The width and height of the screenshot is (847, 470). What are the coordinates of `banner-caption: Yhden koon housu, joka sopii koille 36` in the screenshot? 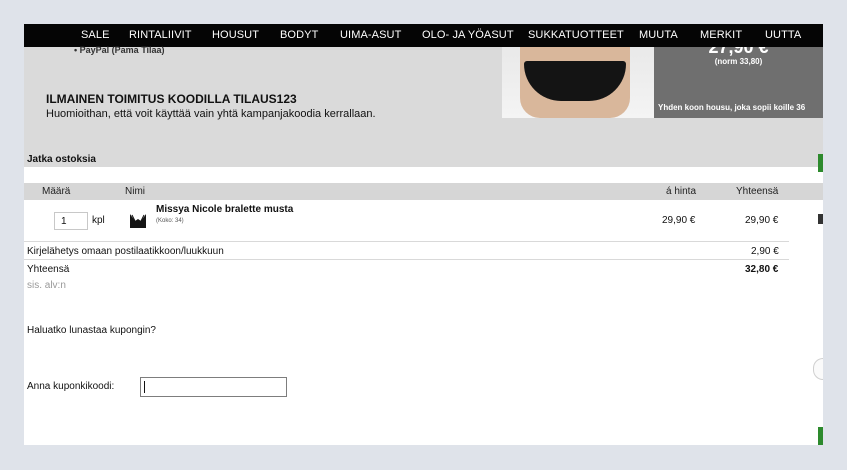 It's located at (732, 107).